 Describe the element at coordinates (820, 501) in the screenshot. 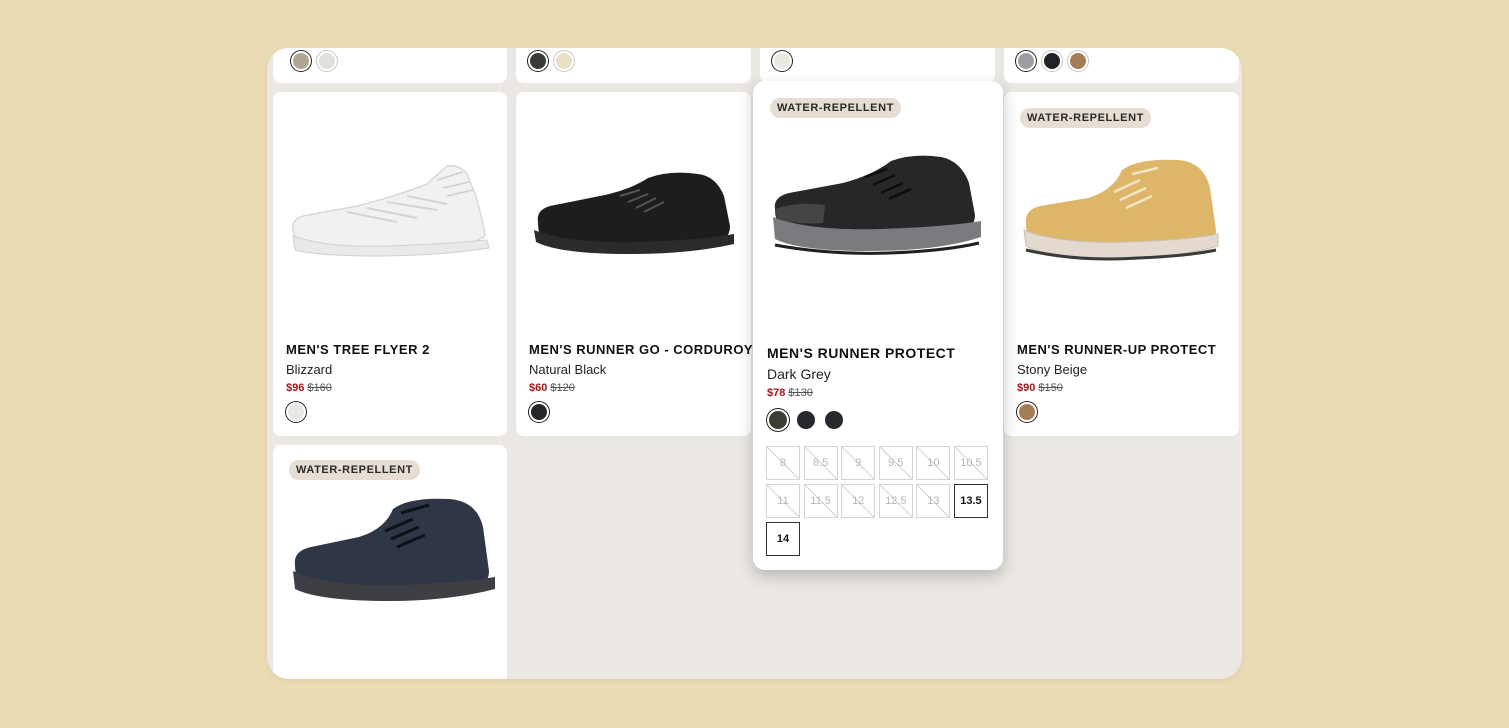

I see `size-option-11-5: 11.5` at that location.